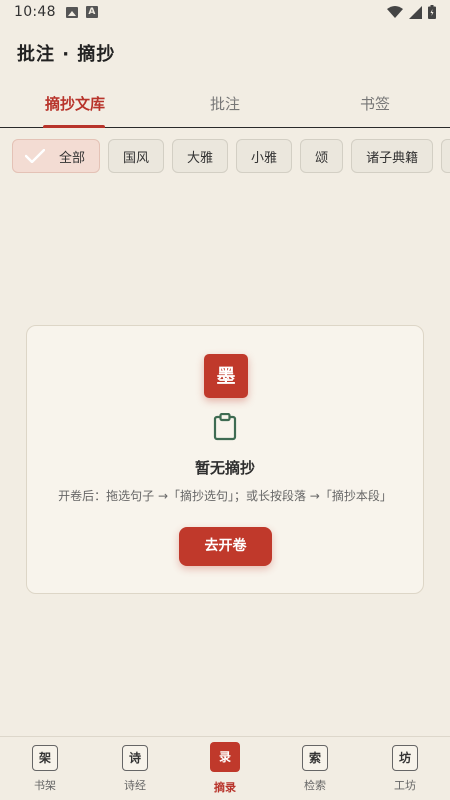 The image size is (450, 800). I want to click on checkmark-icon, so click(35, 156).